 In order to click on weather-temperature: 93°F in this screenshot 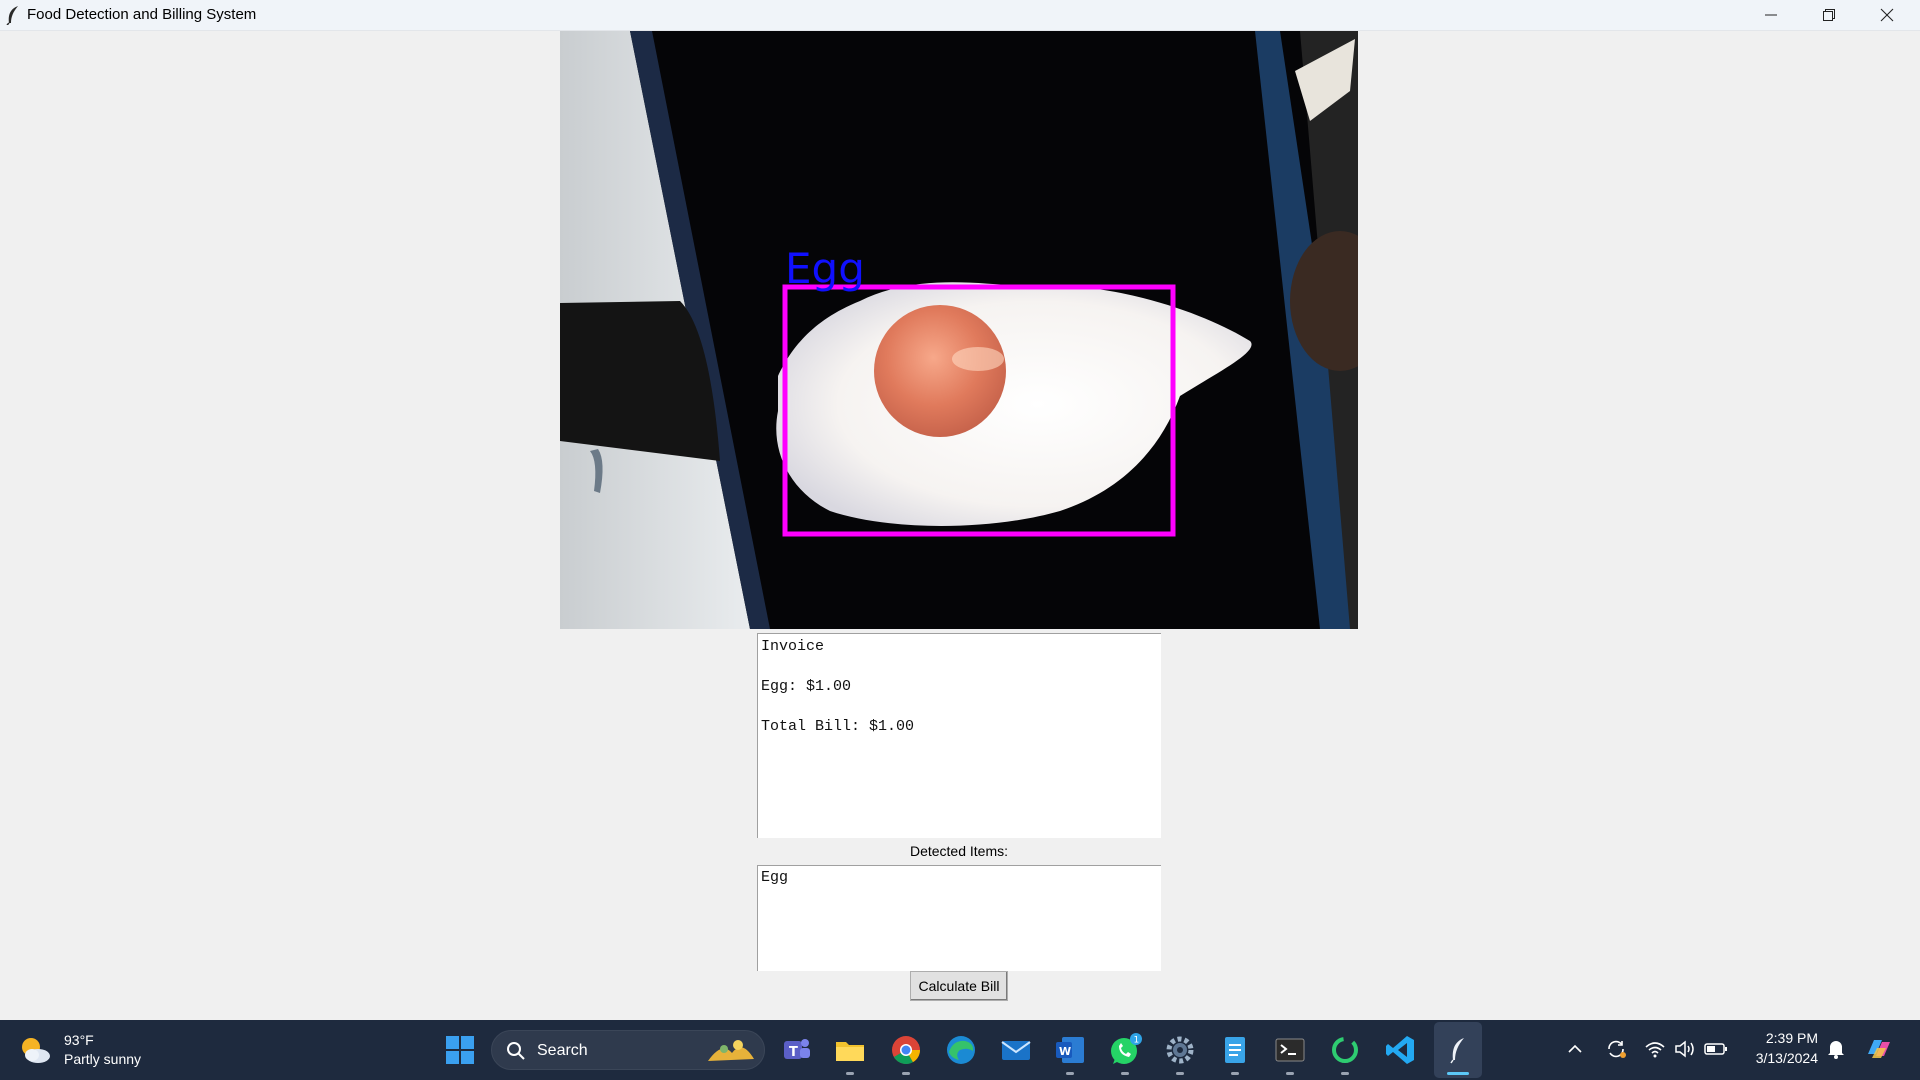, I will do `click(79, 1040)`.